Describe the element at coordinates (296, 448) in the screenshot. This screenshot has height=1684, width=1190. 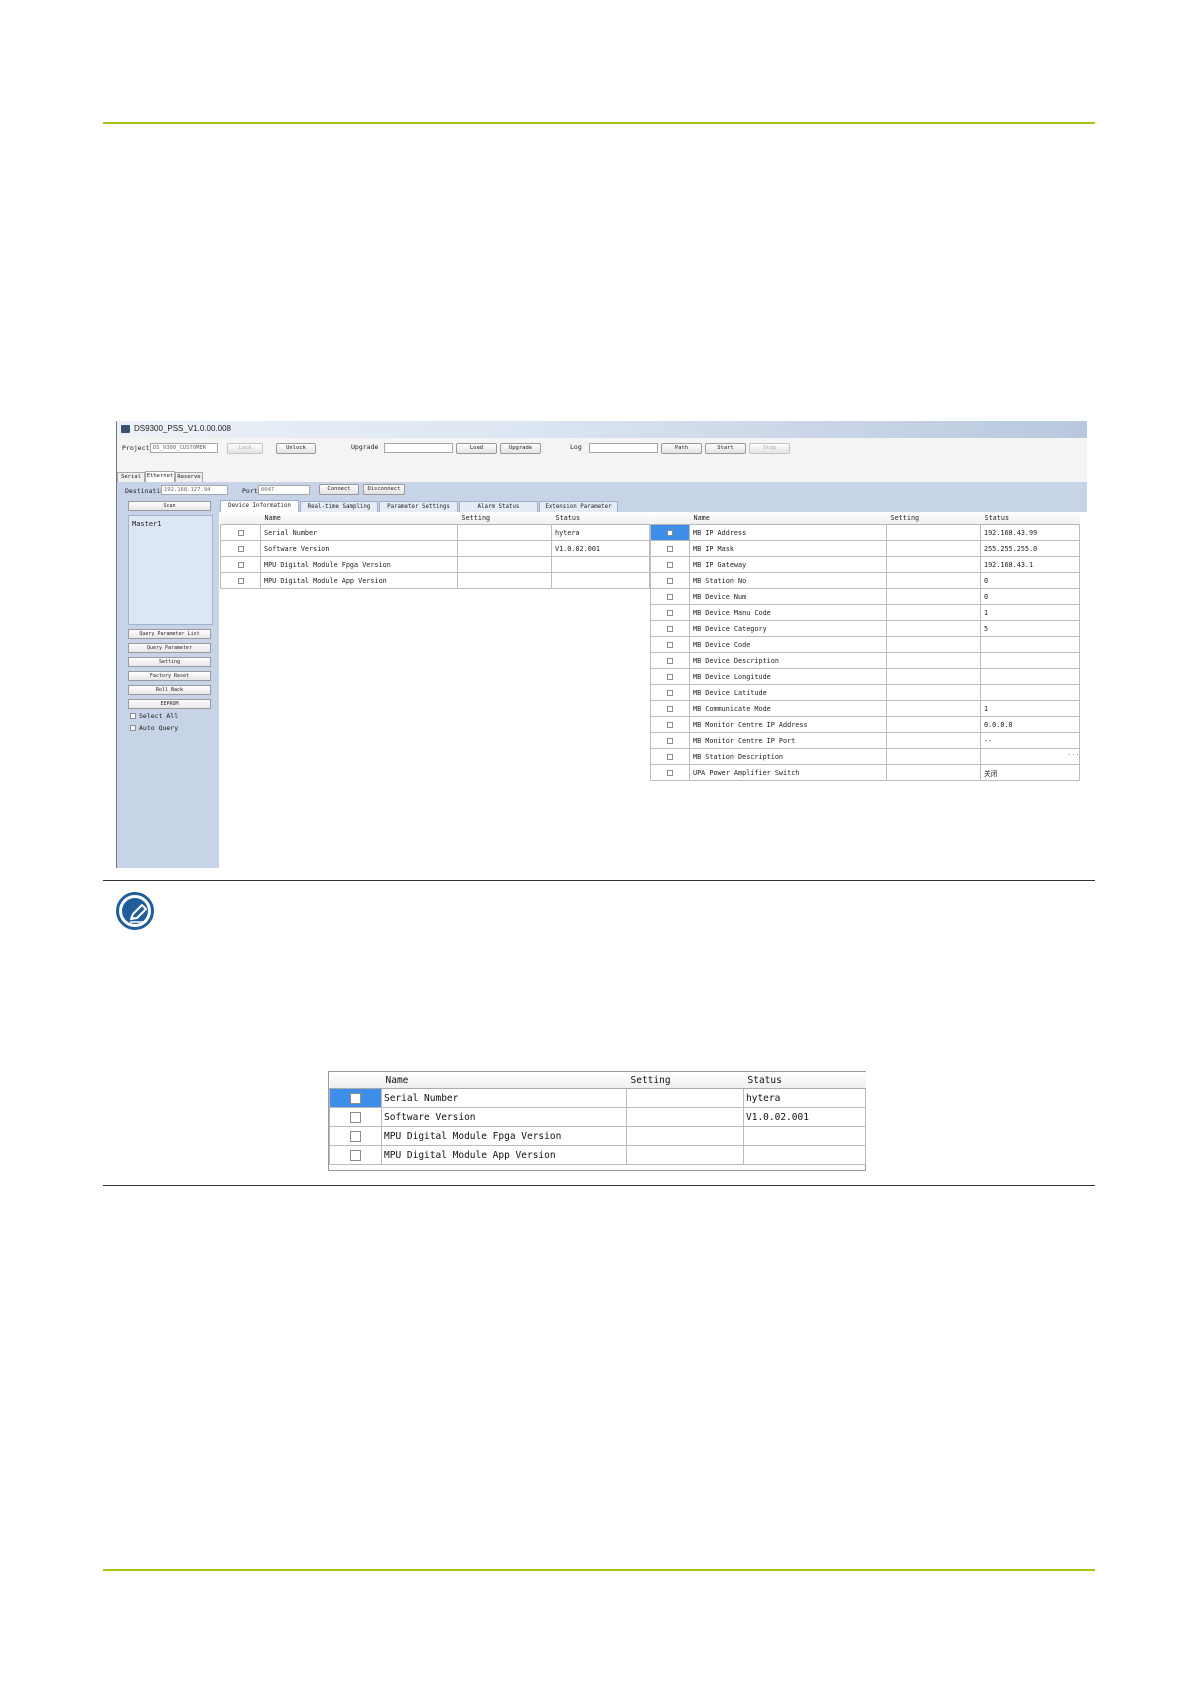
I see `unlock-button: Unlock` at that location.